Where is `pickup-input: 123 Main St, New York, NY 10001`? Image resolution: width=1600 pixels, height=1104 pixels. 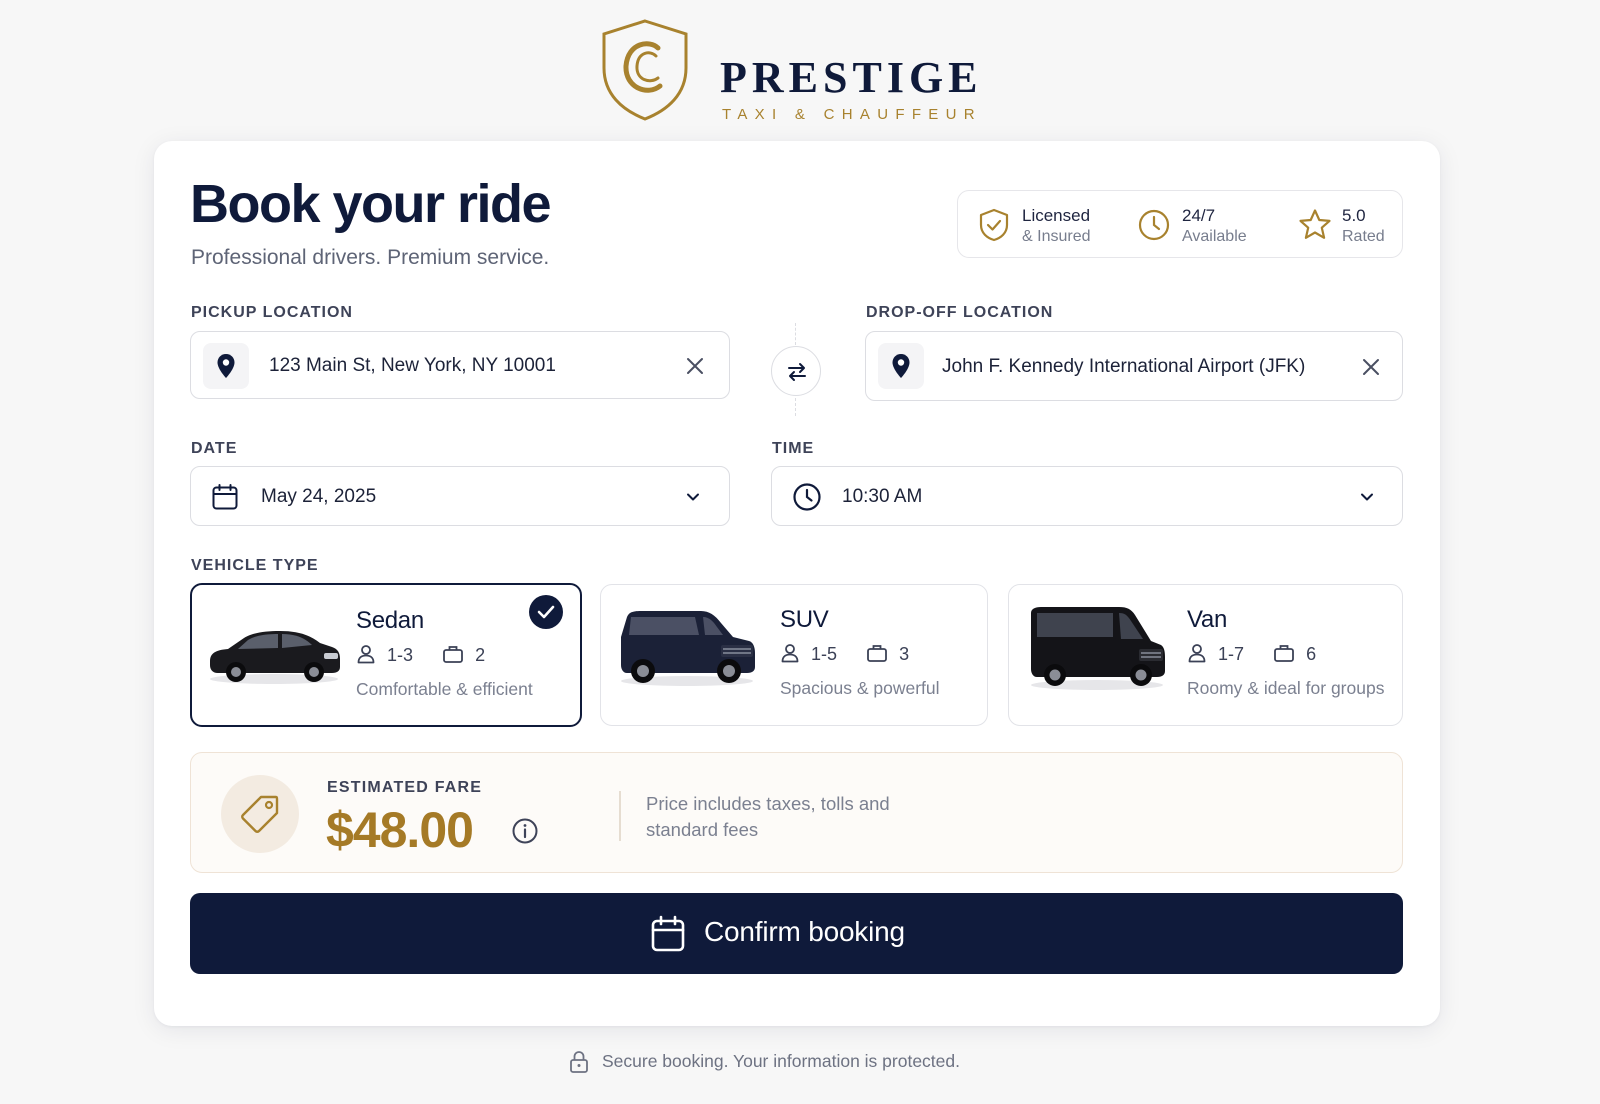 pickup-input: 123 Main St, New York, NY 10001 is located at coordinates (460, 365).